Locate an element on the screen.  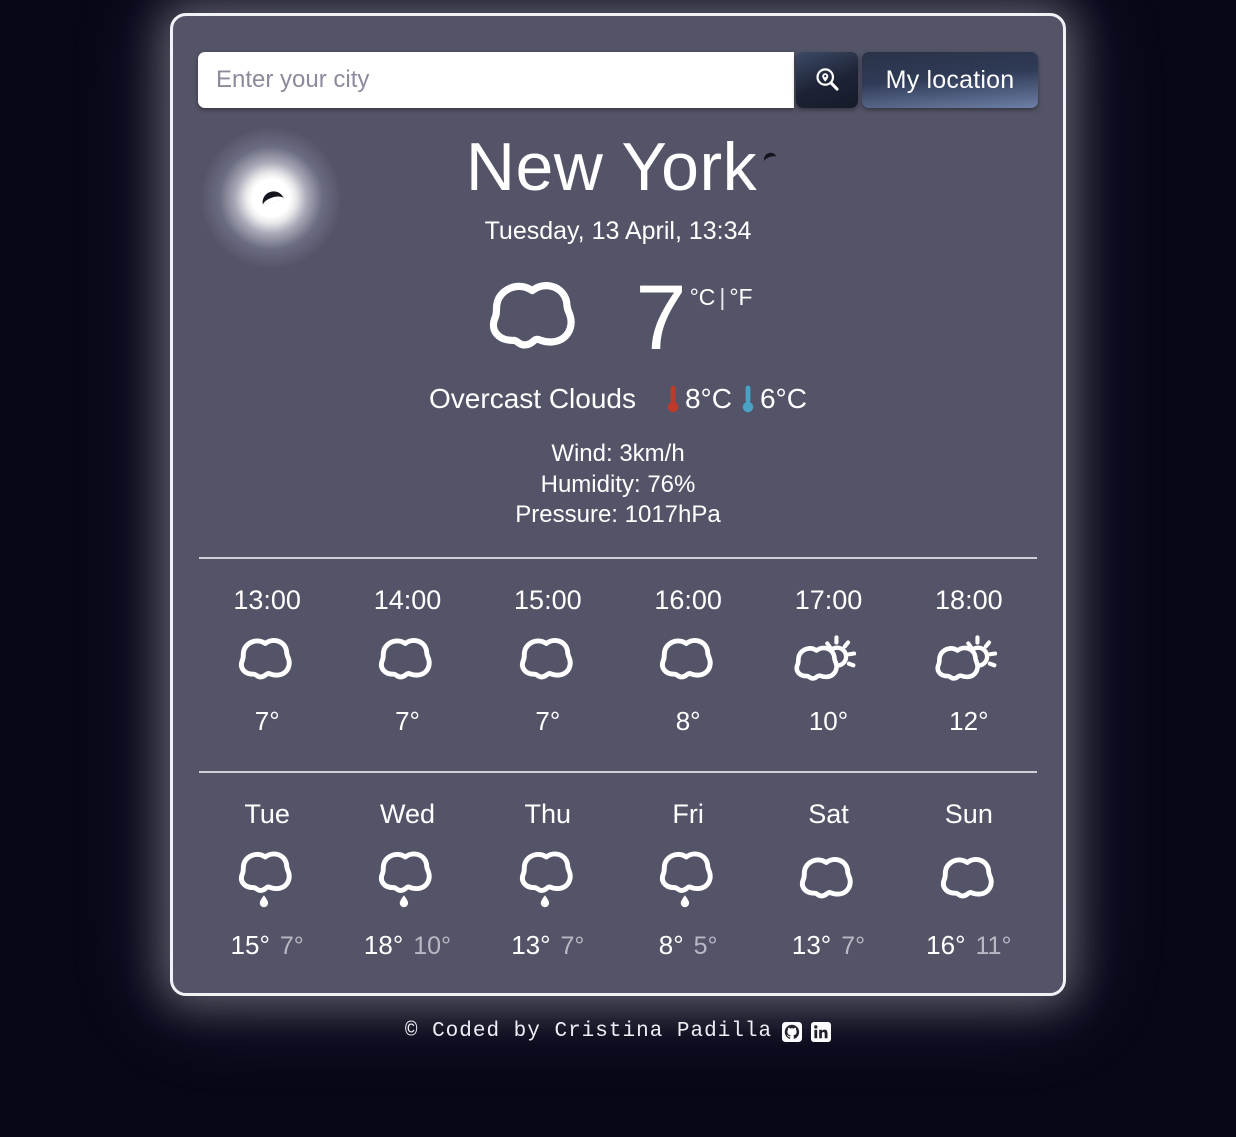
daily-temps: 15° 7° is located at coordinates (267, 945).